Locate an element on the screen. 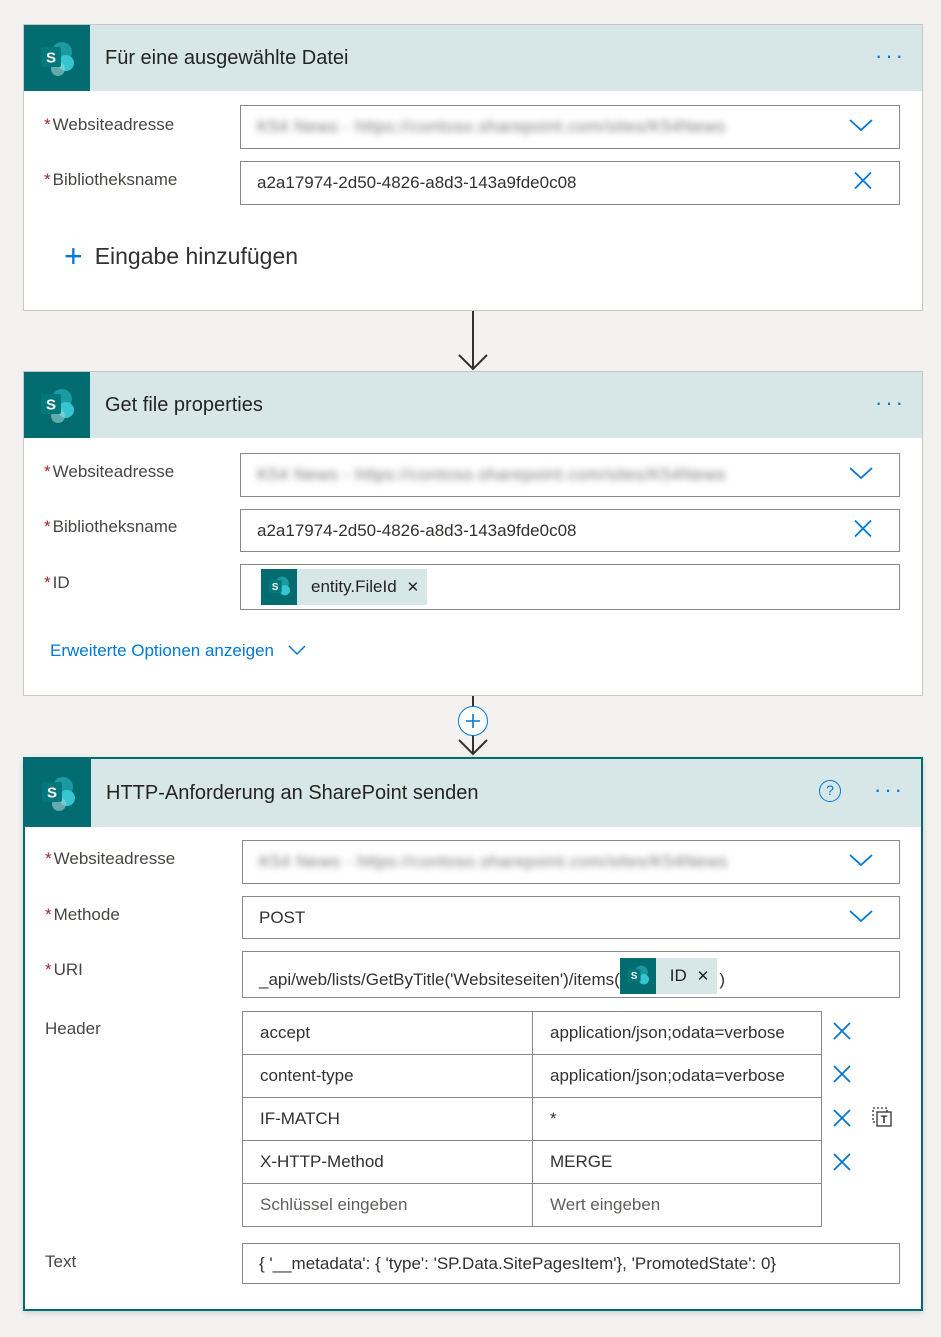 Image resolution: width=941 pixels, height=1337 pixels. add-input-label: Eingabe hinzufügen is located at coordinates (196, 255).